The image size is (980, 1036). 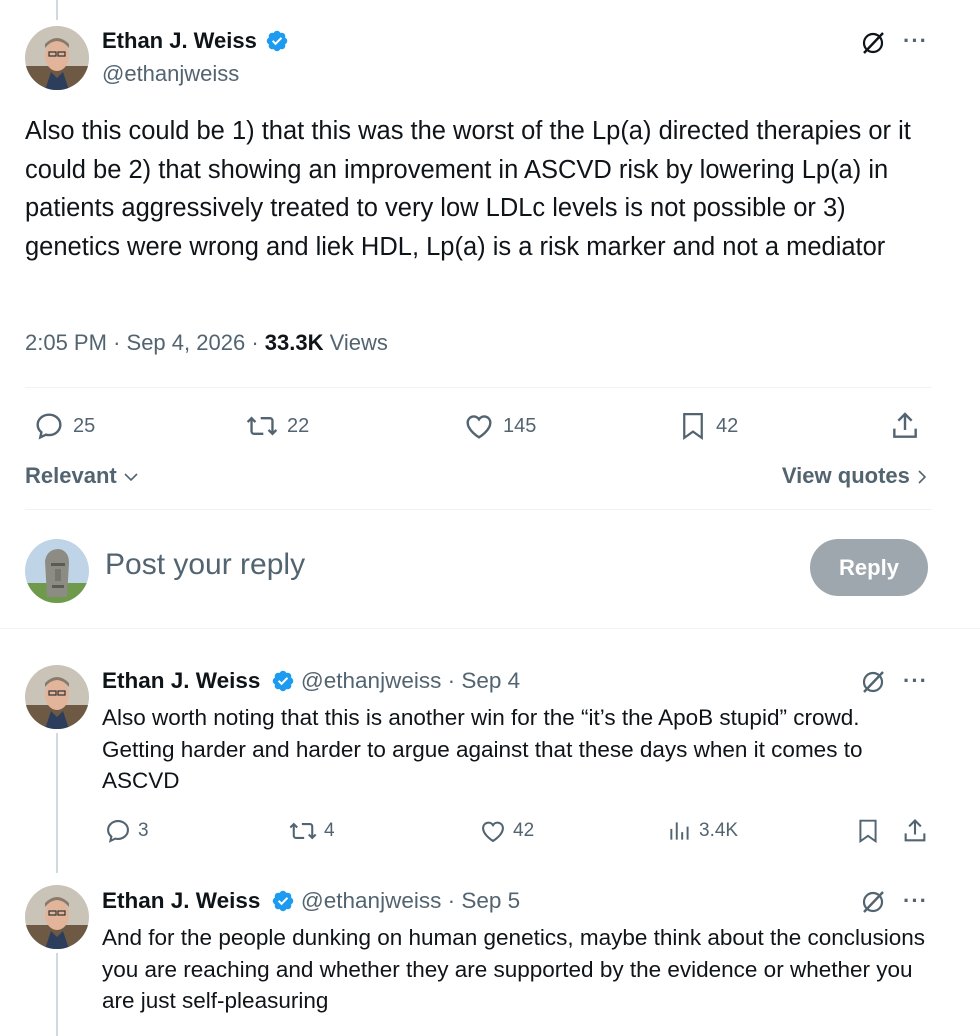 I want to click on like-button: 42, so click(x=506, y=831).